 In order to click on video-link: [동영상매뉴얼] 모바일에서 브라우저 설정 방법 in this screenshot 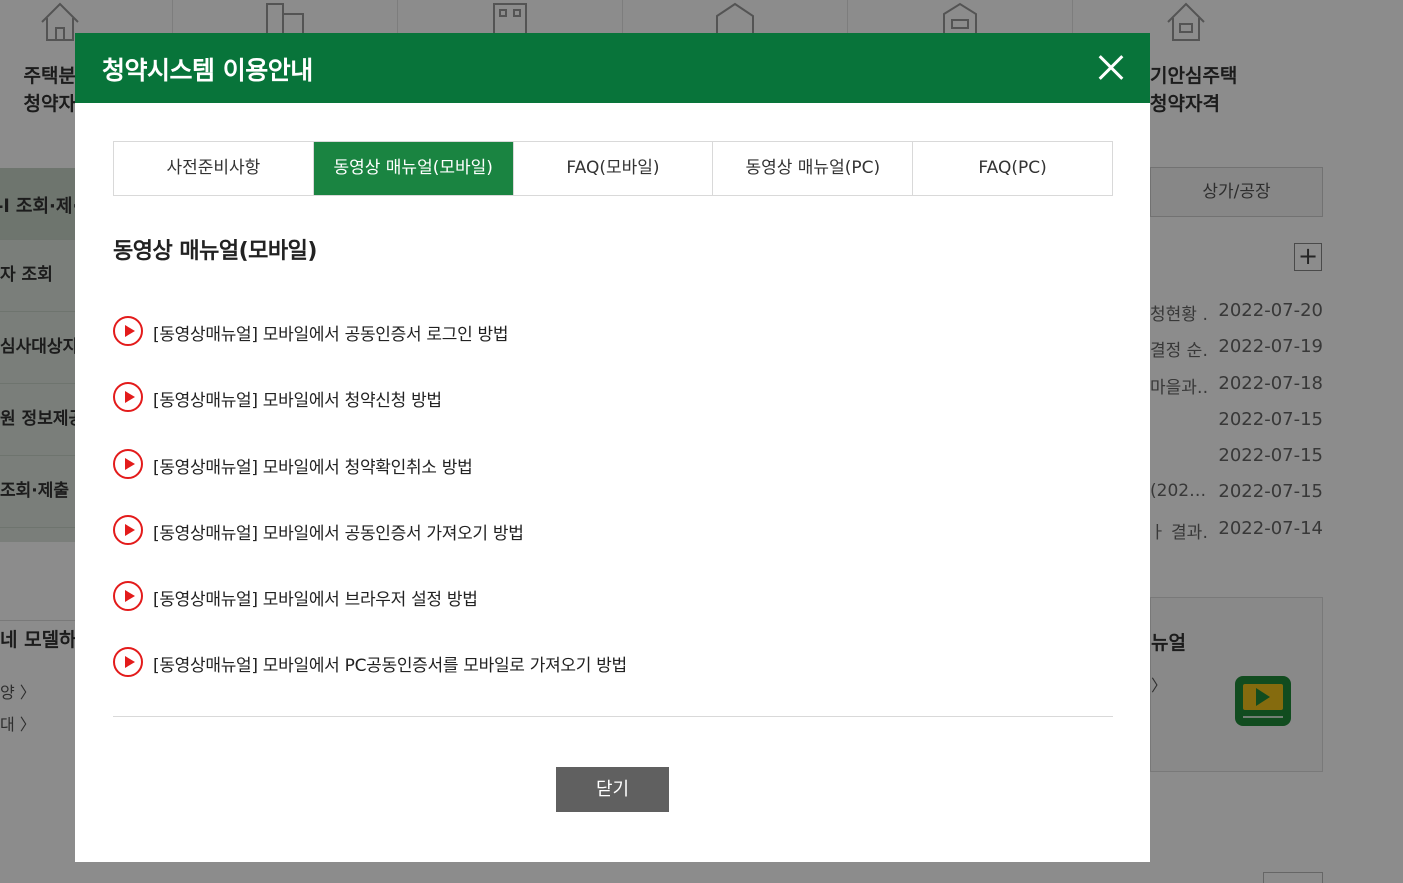, I will do `click(315, 597)`.